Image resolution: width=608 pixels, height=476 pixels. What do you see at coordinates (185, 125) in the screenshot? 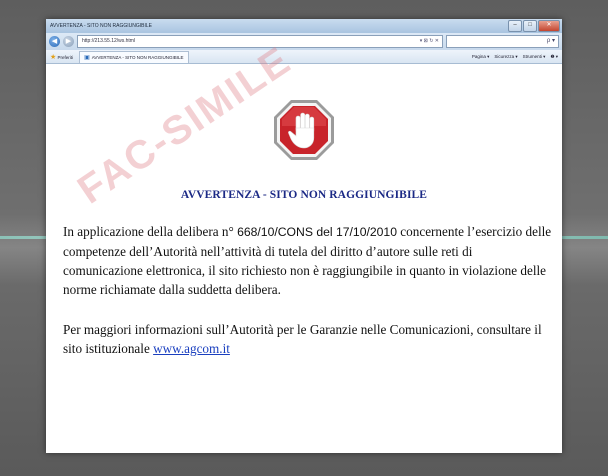
I see `fac-simile-watermark: FAC-SIMILE` at bounding box center [185, 125].